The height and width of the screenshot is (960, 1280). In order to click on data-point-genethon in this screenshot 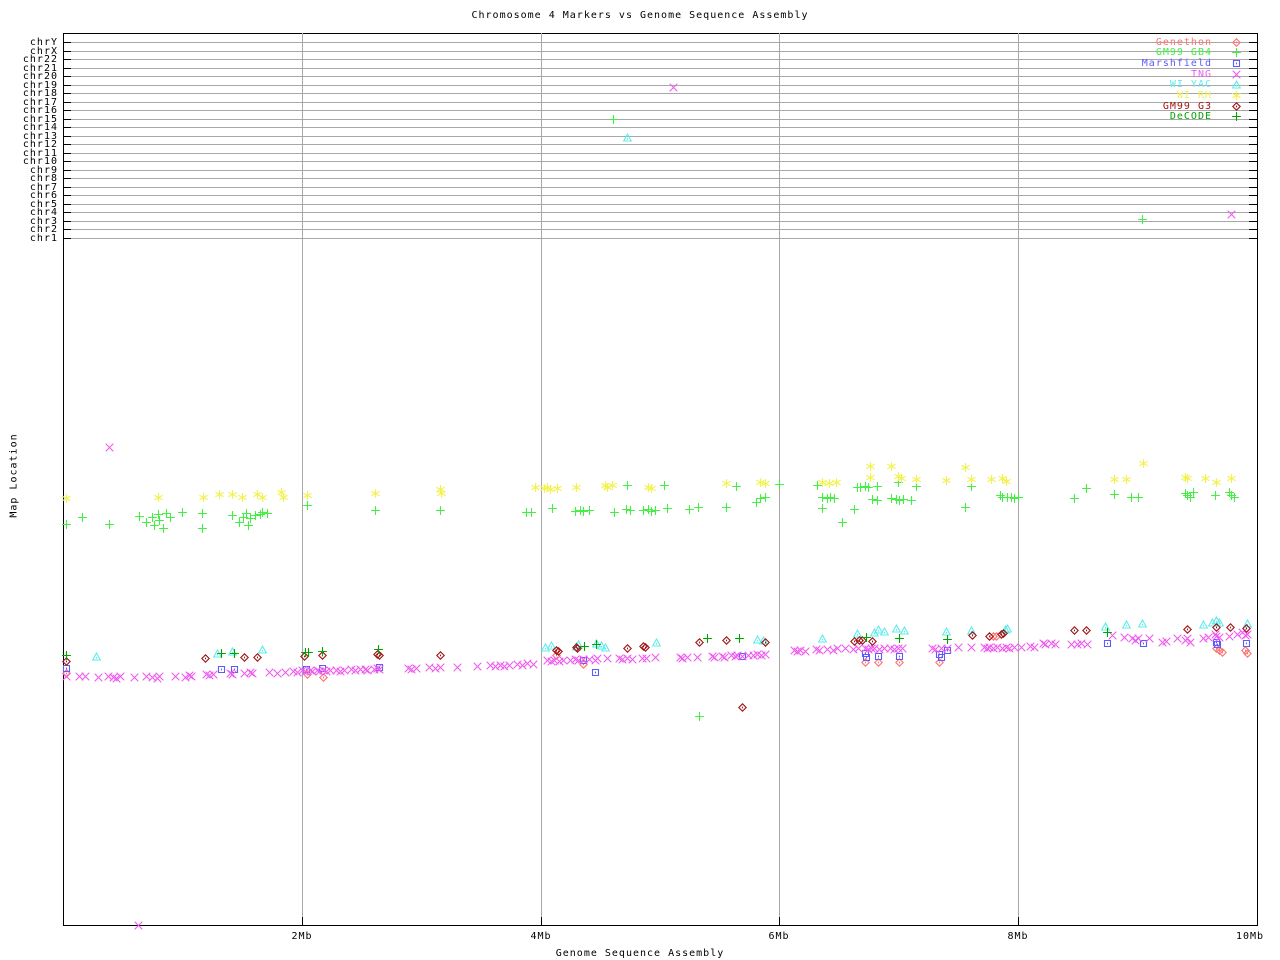, I will do `click(1222, 652)`.